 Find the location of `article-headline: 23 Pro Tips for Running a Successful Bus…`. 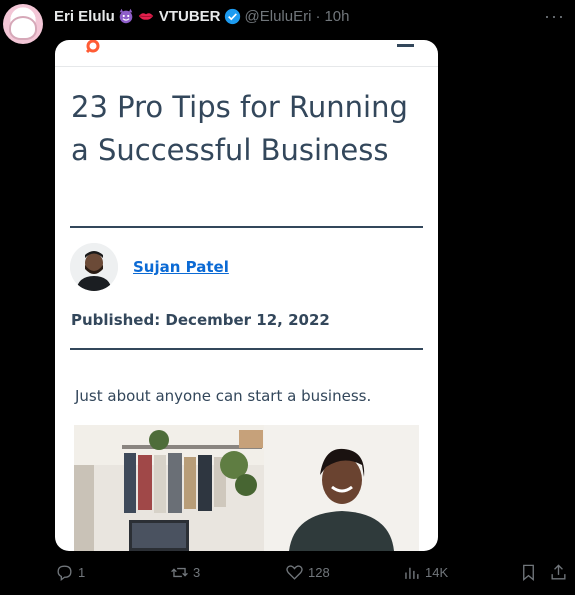

article-headline: 23 Pro Tips for Running a Successful Bus… is located at coordinates (239, 128).